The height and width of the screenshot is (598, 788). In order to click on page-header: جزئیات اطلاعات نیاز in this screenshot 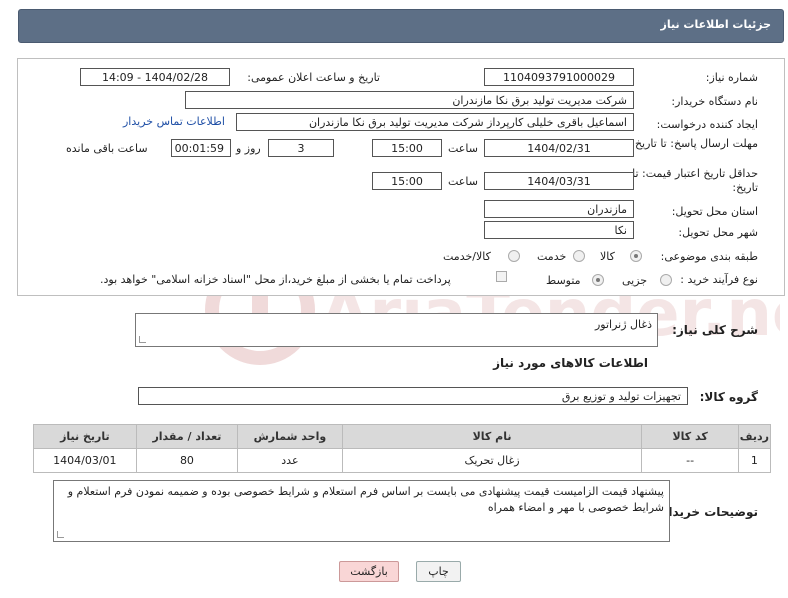, I will do `click(401, 26)`.